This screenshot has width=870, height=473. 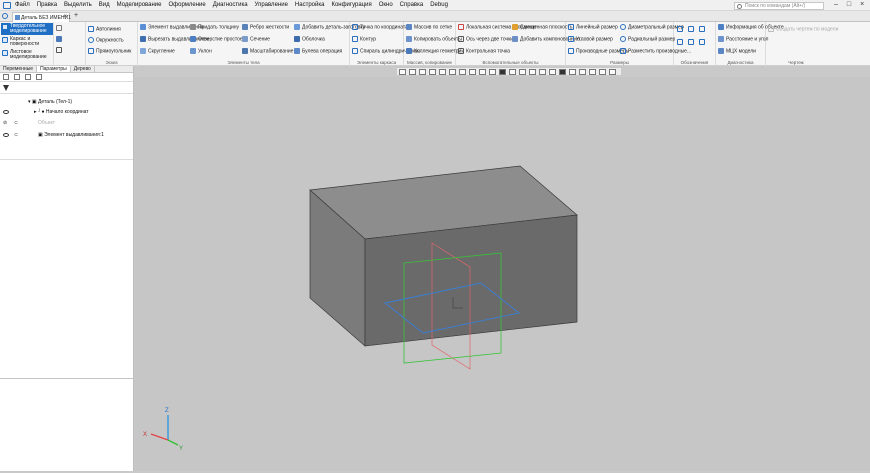 I want to click on control-point-button: Контрольная точка, so click(x=484, y=51).